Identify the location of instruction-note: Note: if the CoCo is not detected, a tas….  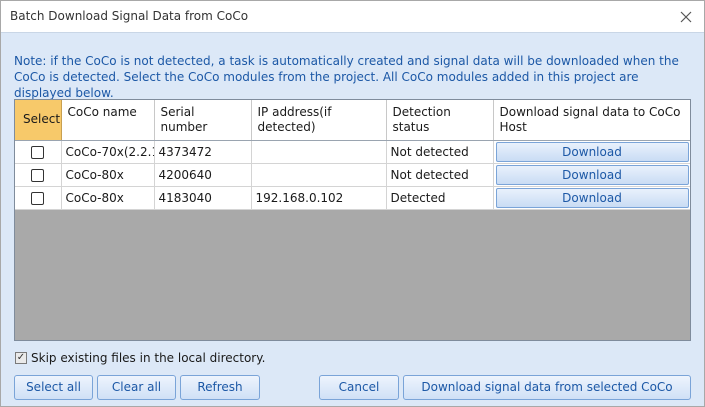
(346, 77).